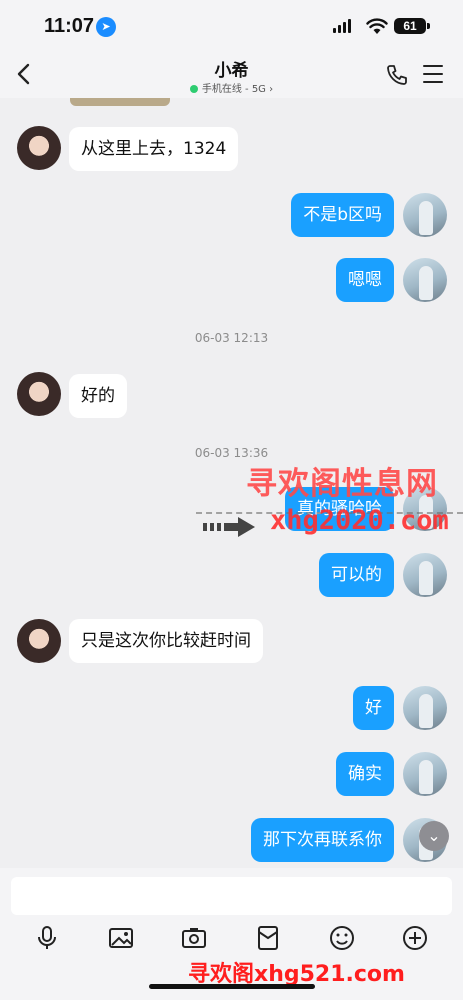  What do you see at coordinates (415, 938) in the screenshot?
I see `plus-icon` at bounding box center [415, 938].